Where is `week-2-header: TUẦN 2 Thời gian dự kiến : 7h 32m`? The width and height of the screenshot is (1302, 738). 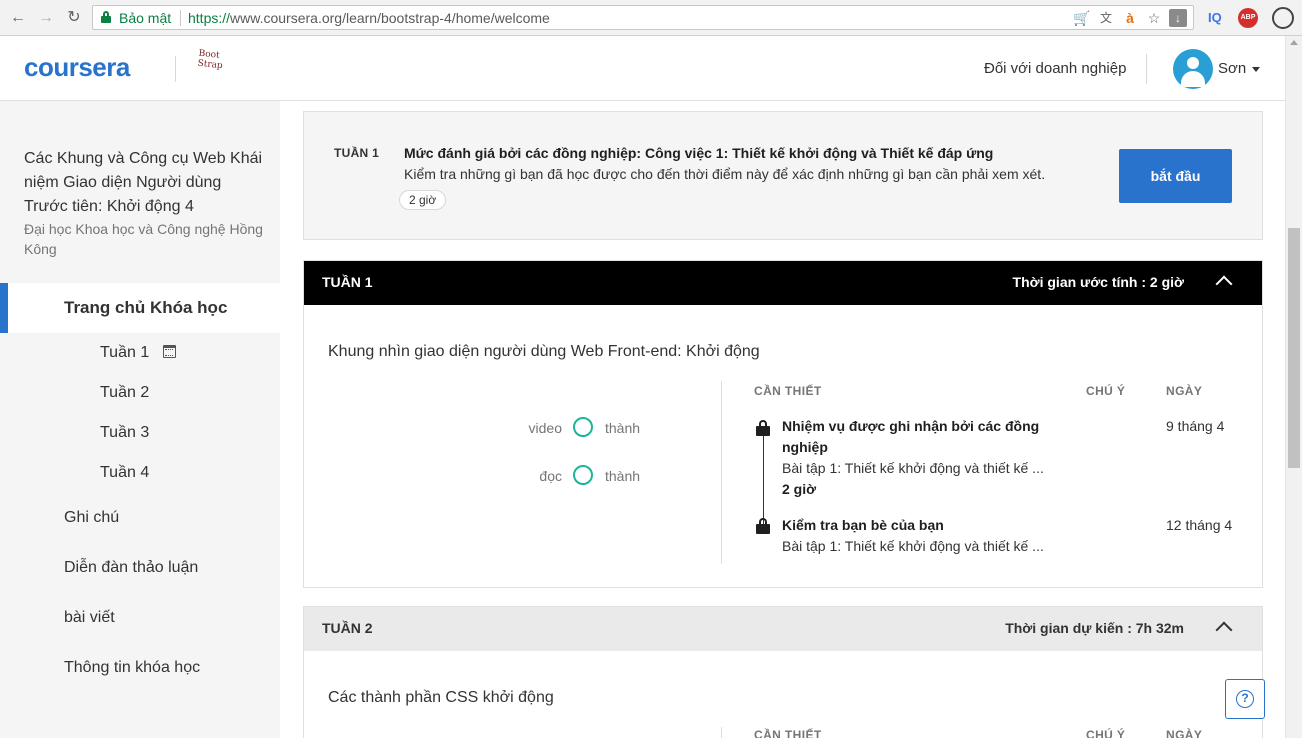 week-2-header: TUẦN 2 Thời gian dự kiến : 7h 32m is located at coordinates (783, 629).